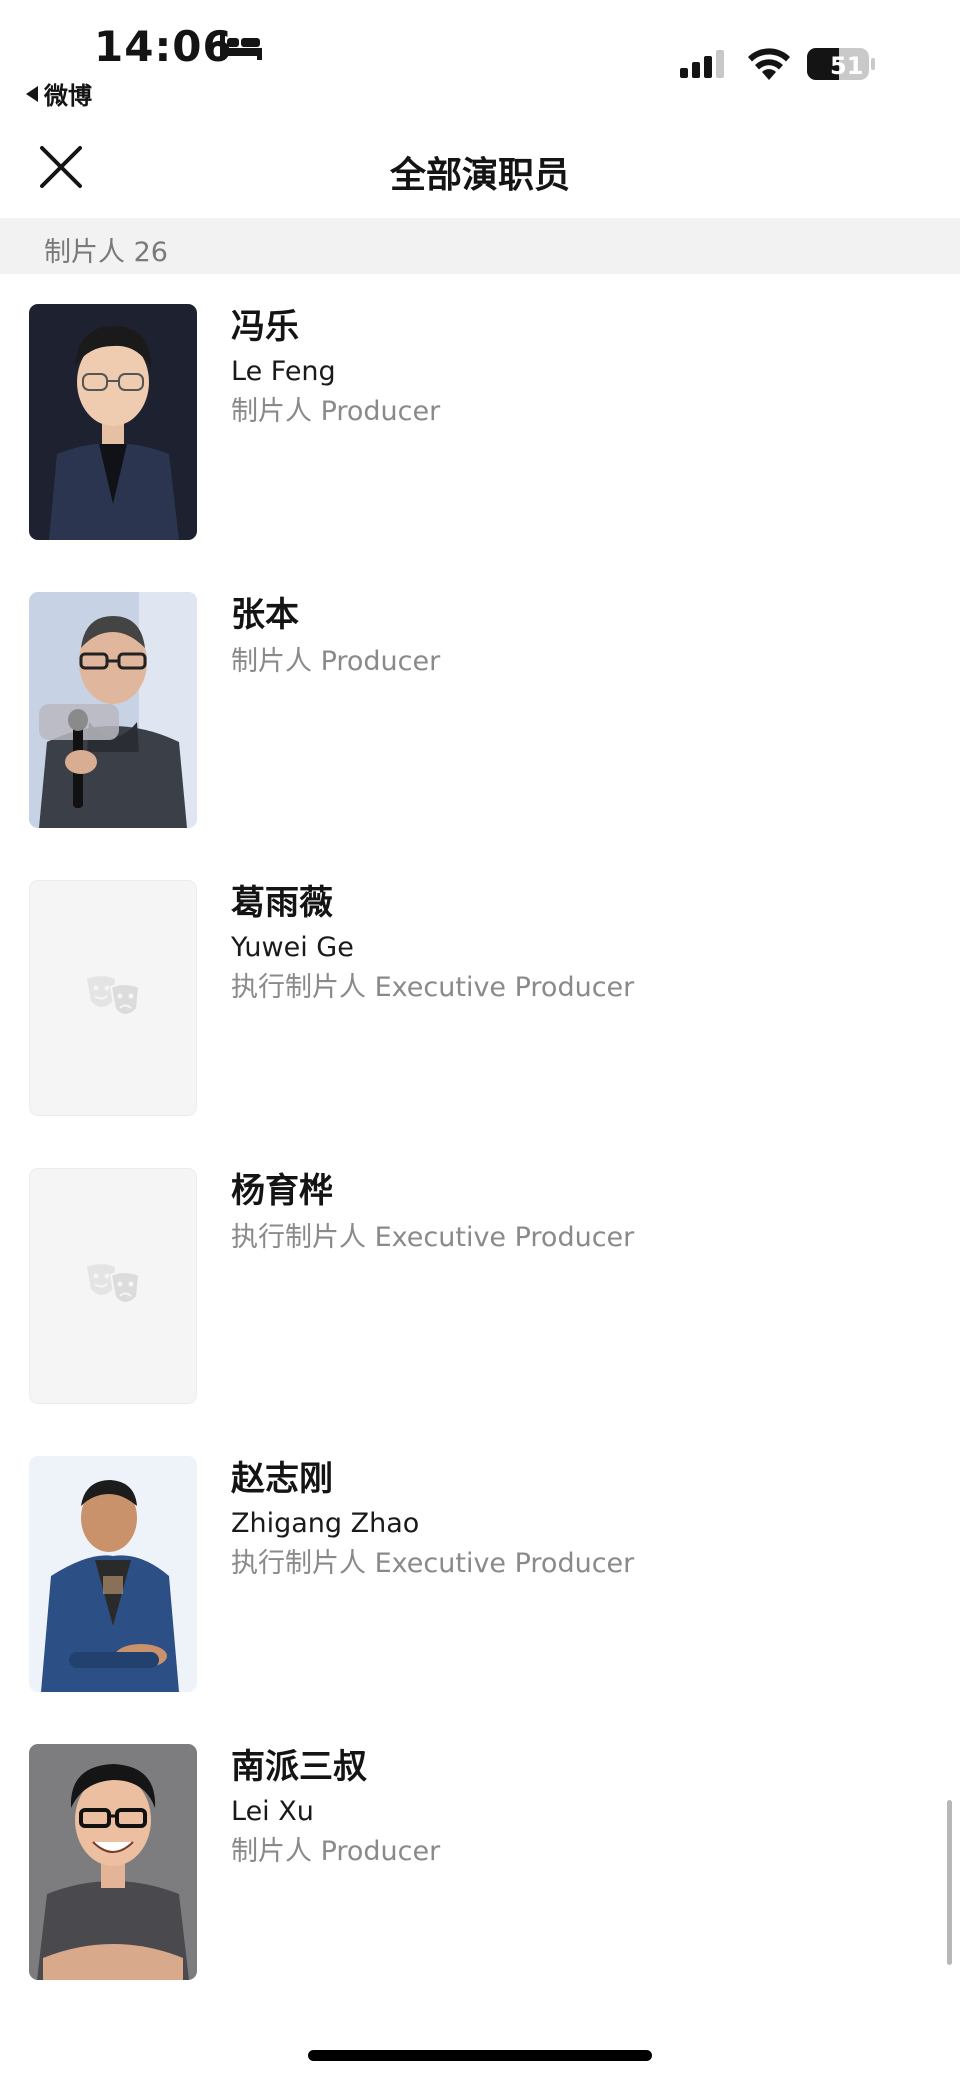  I want to click on battery-icon: 51, so click(841, 64).